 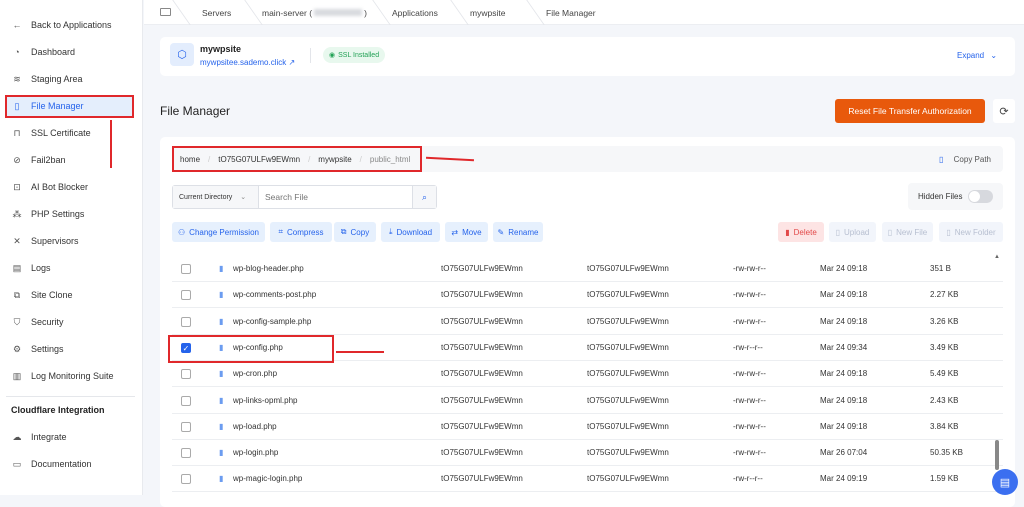 What do you see at coordinates (247, 62) in the screenshot?
I see `app-url-link: mywpsitee.sademo.click ↗` at bounding box center [247, 62].